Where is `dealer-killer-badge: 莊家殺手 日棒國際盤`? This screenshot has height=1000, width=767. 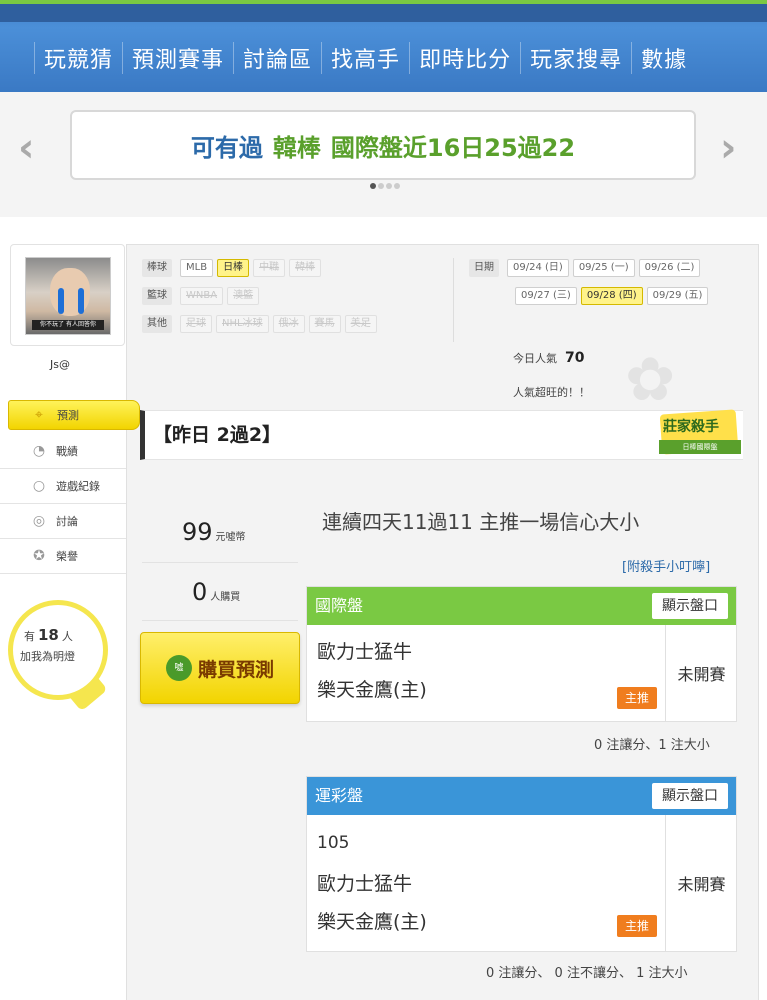
dealer-killer-badge: 莊家殺手 日棒國際盤 is located at coordinates (699, 434).